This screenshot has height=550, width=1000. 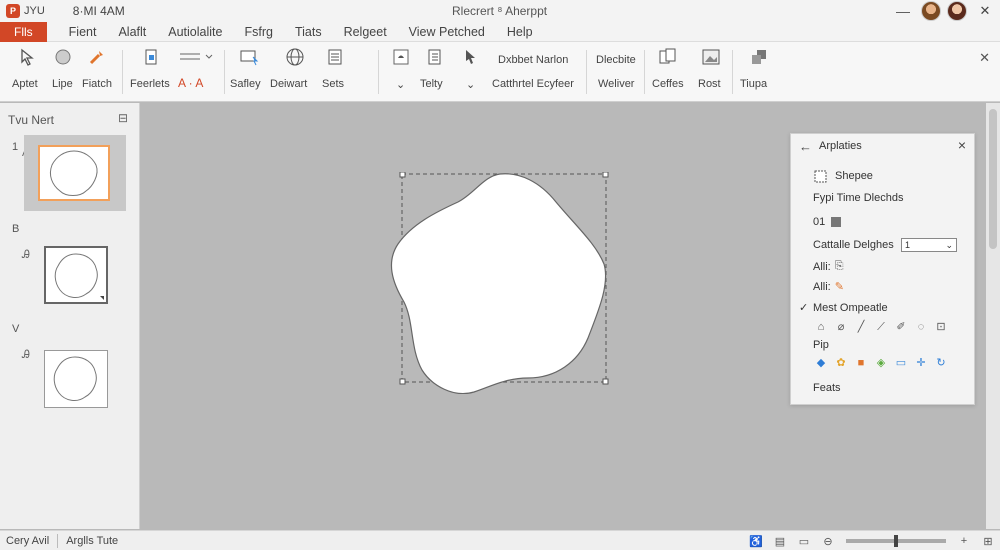 I want to click on menu-item: Help, so click(x=520, y=32).